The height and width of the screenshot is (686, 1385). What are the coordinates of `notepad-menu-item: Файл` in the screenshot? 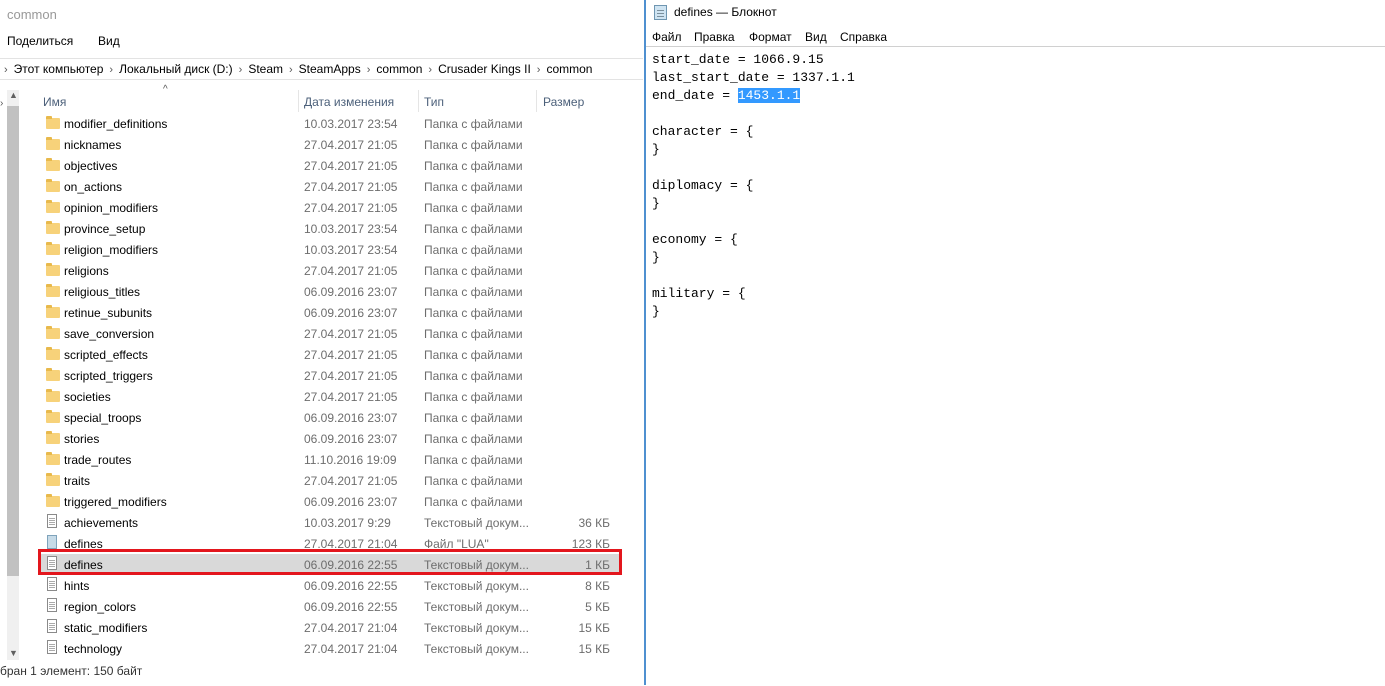 It's located at (667, 37).